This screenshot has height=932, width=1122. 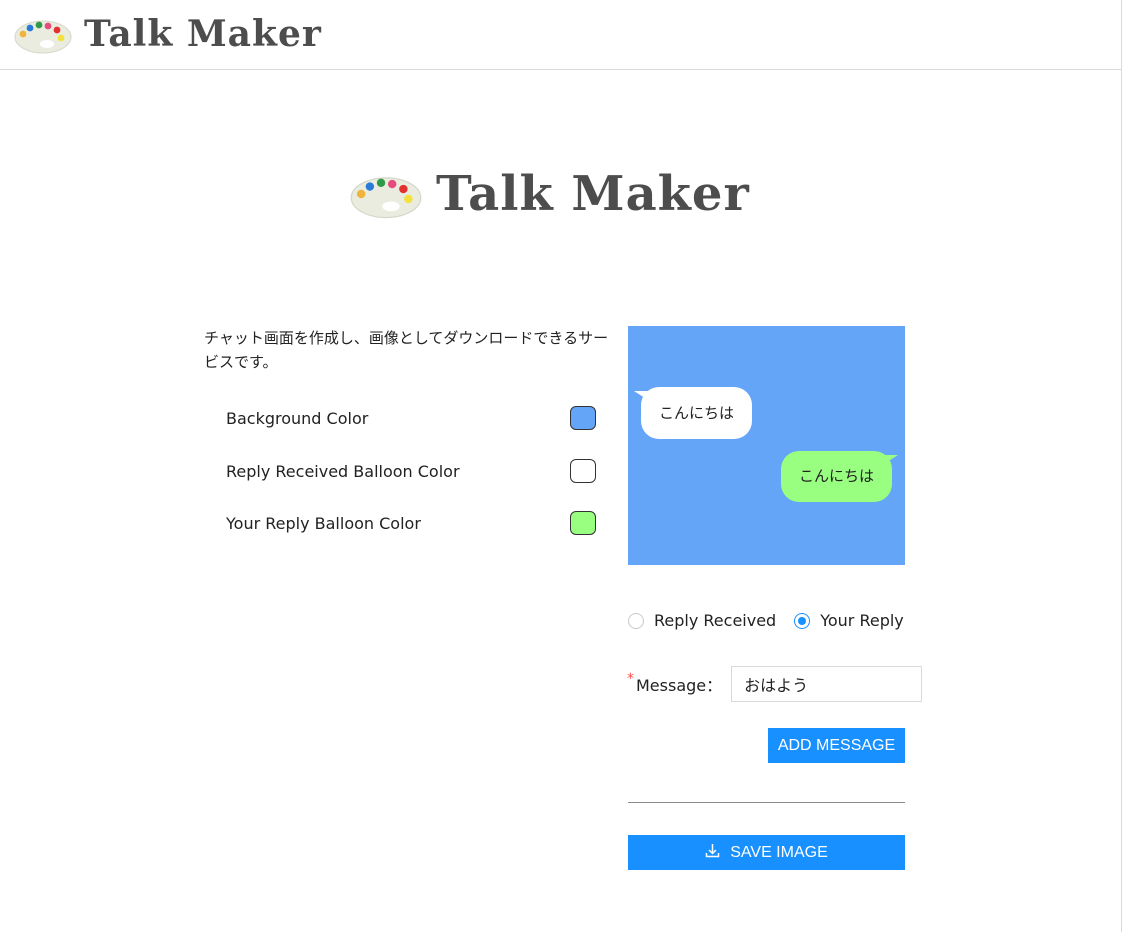 I want to click on save-image-label: SAVE IMAGE, so click(x=779, y=852).